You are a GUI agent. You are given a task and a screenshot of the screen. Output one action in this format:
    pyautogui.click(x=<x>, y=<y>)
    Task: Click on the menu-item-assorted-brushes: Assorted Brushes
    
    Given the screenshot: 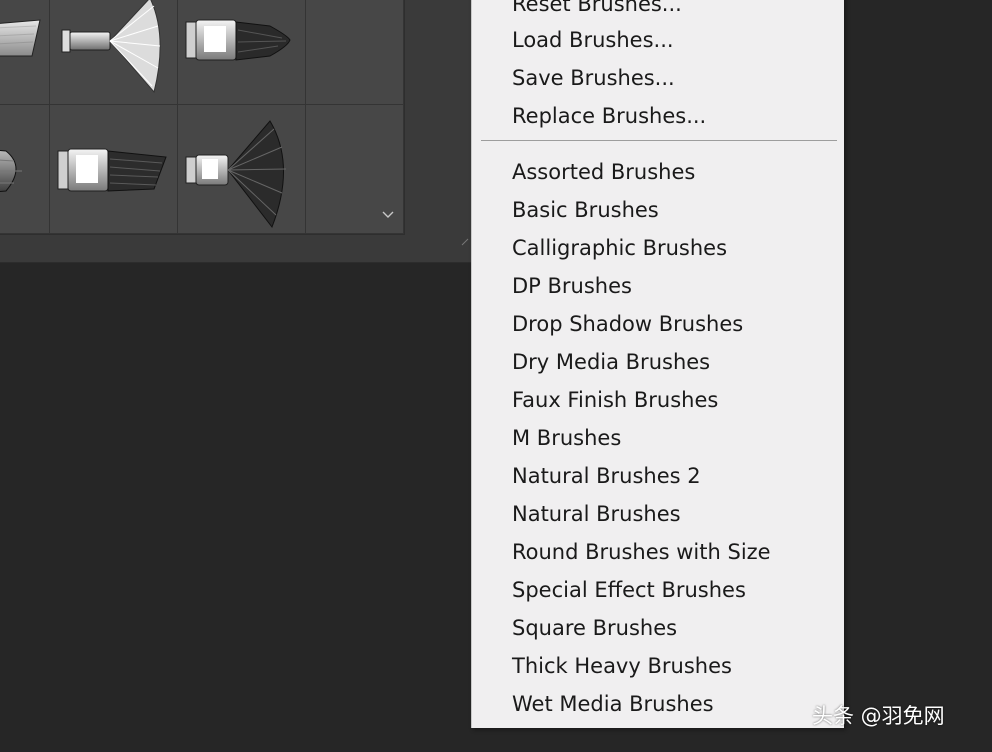 What is the action you would take?
    pyautogui.click(x=603, y=172)
    